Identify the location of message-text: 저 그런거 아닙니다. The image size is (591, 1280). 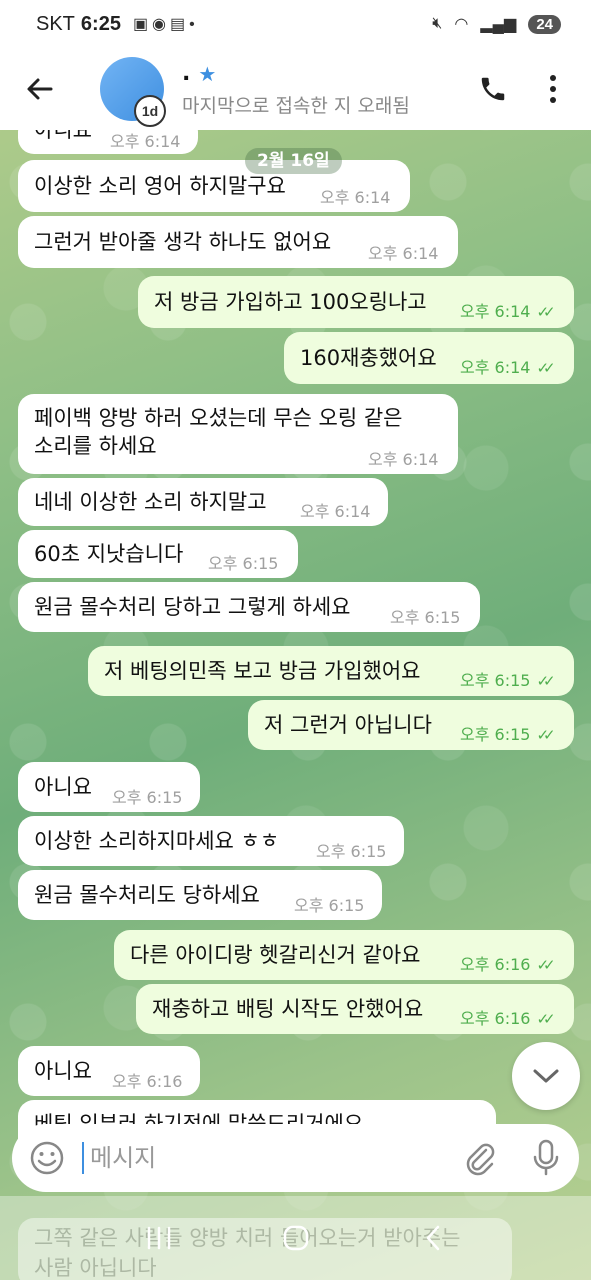
(348, 725).